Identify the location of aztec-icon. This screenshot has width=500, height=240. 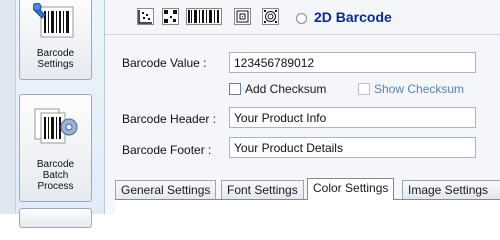
(242, 16).